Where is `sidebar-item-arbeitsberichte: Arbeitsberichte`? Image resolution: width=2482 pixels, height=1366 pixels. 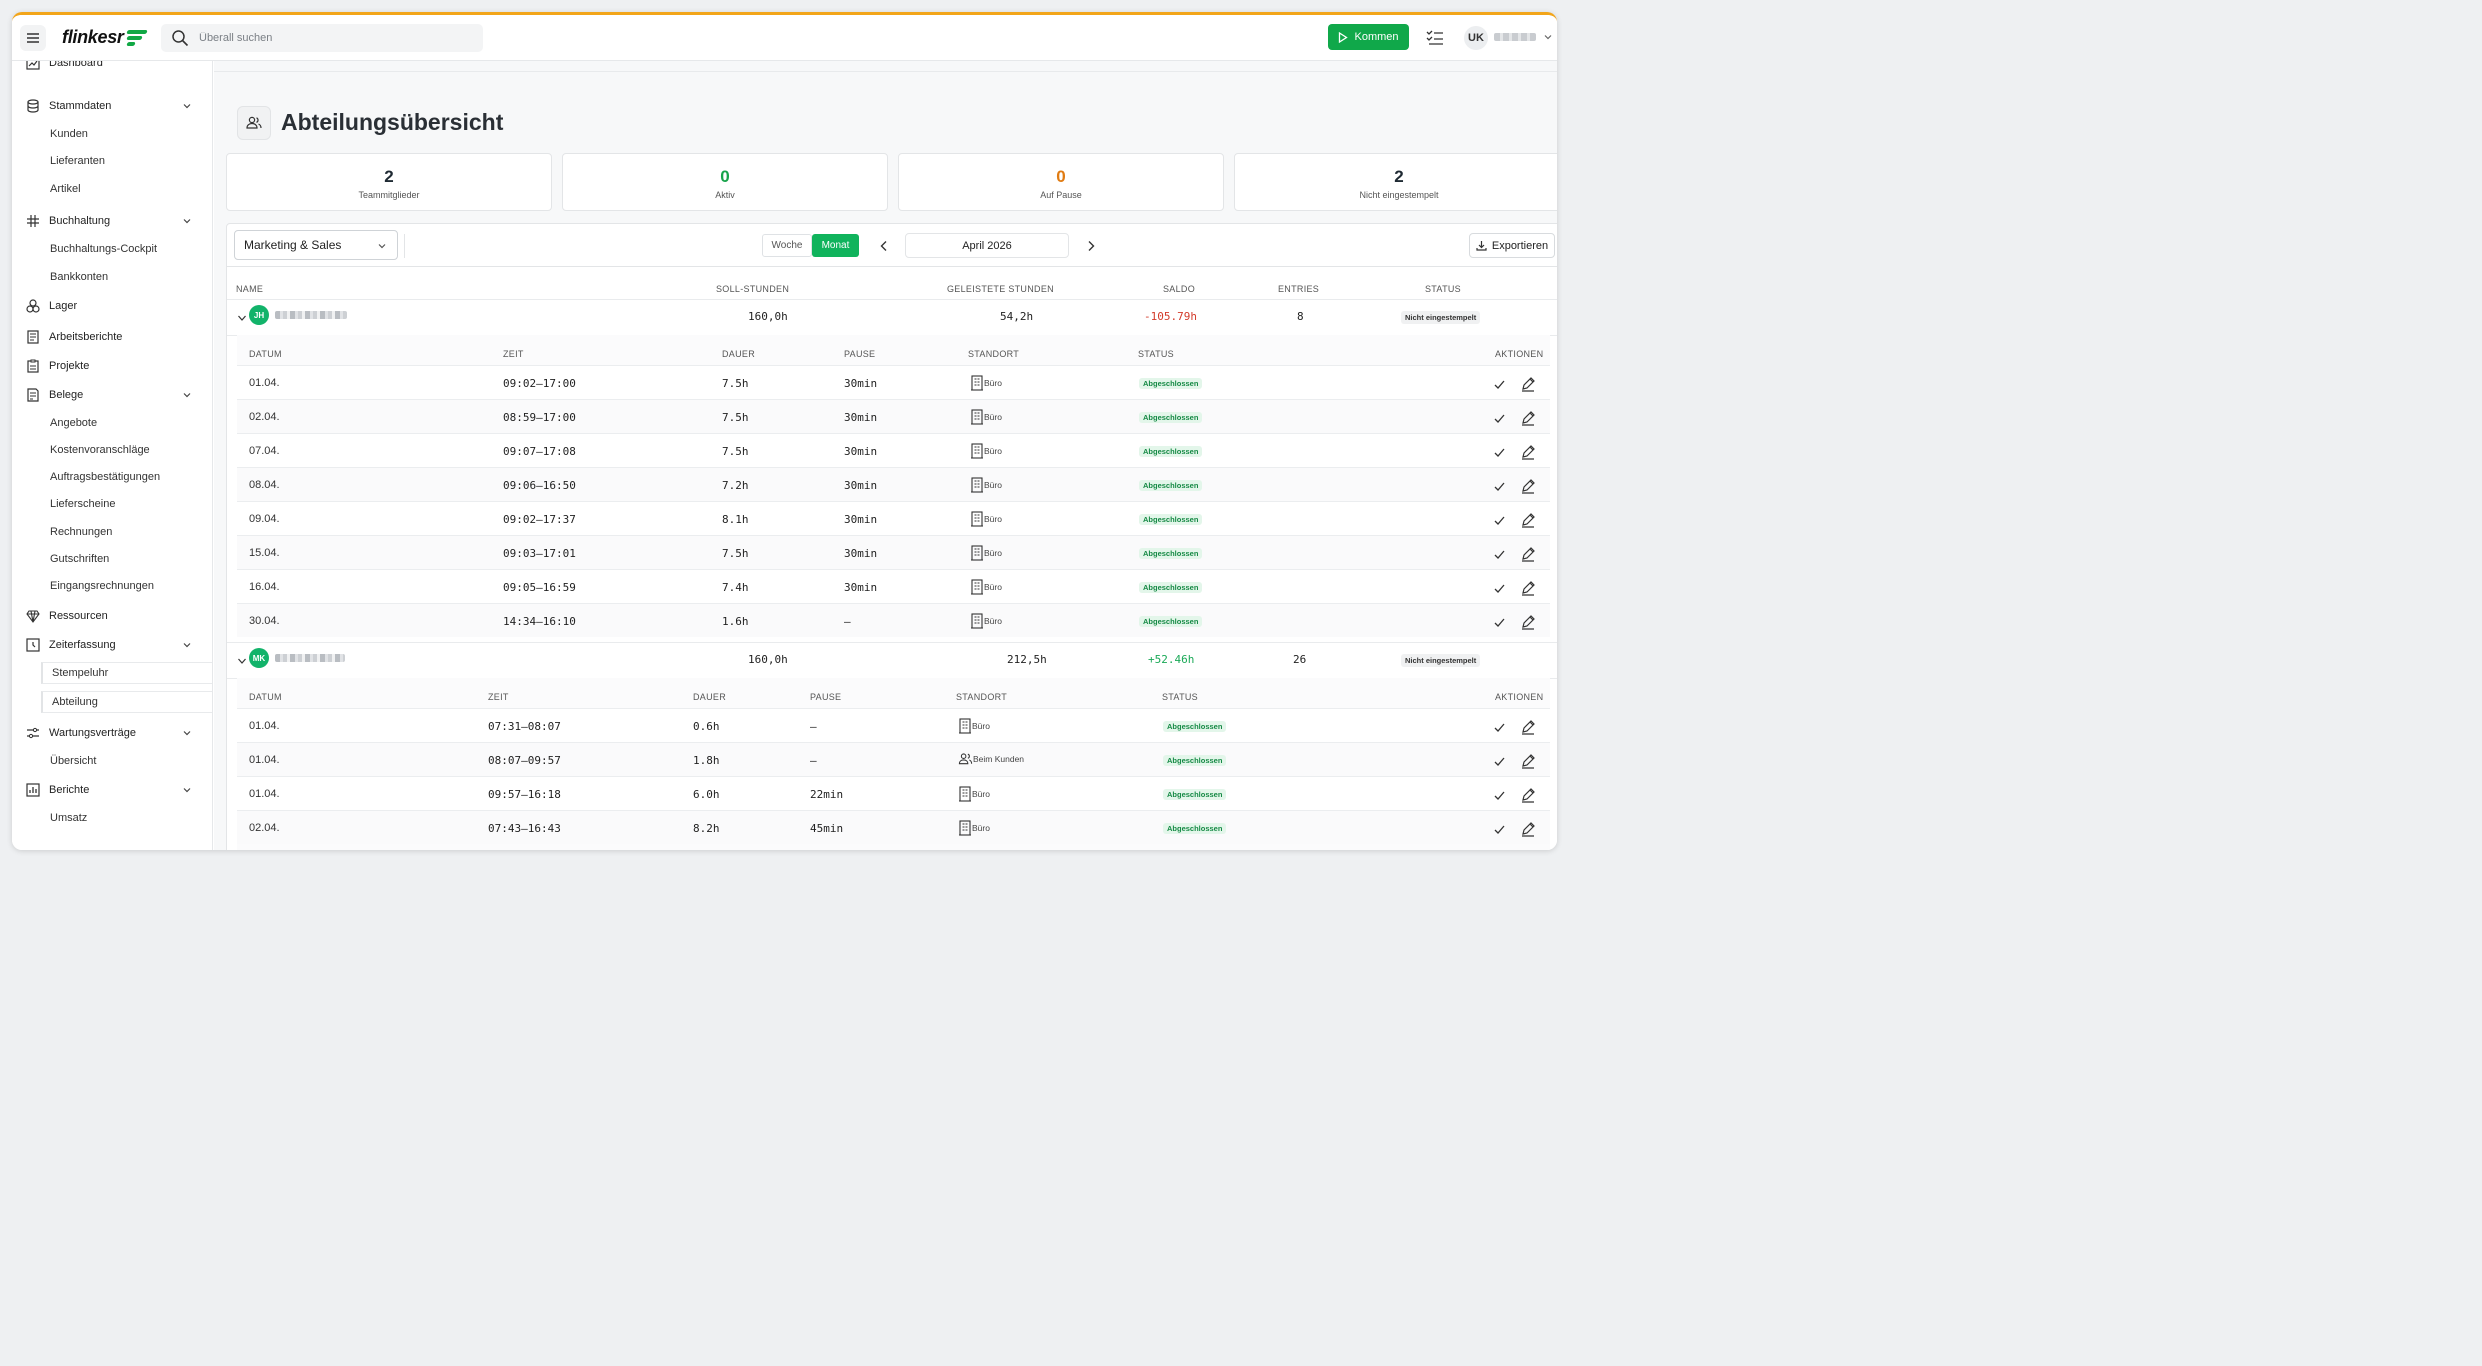
sidebar-item-arbeitsberichte: Arbeitsberichte is located at coordinates (112, 337).